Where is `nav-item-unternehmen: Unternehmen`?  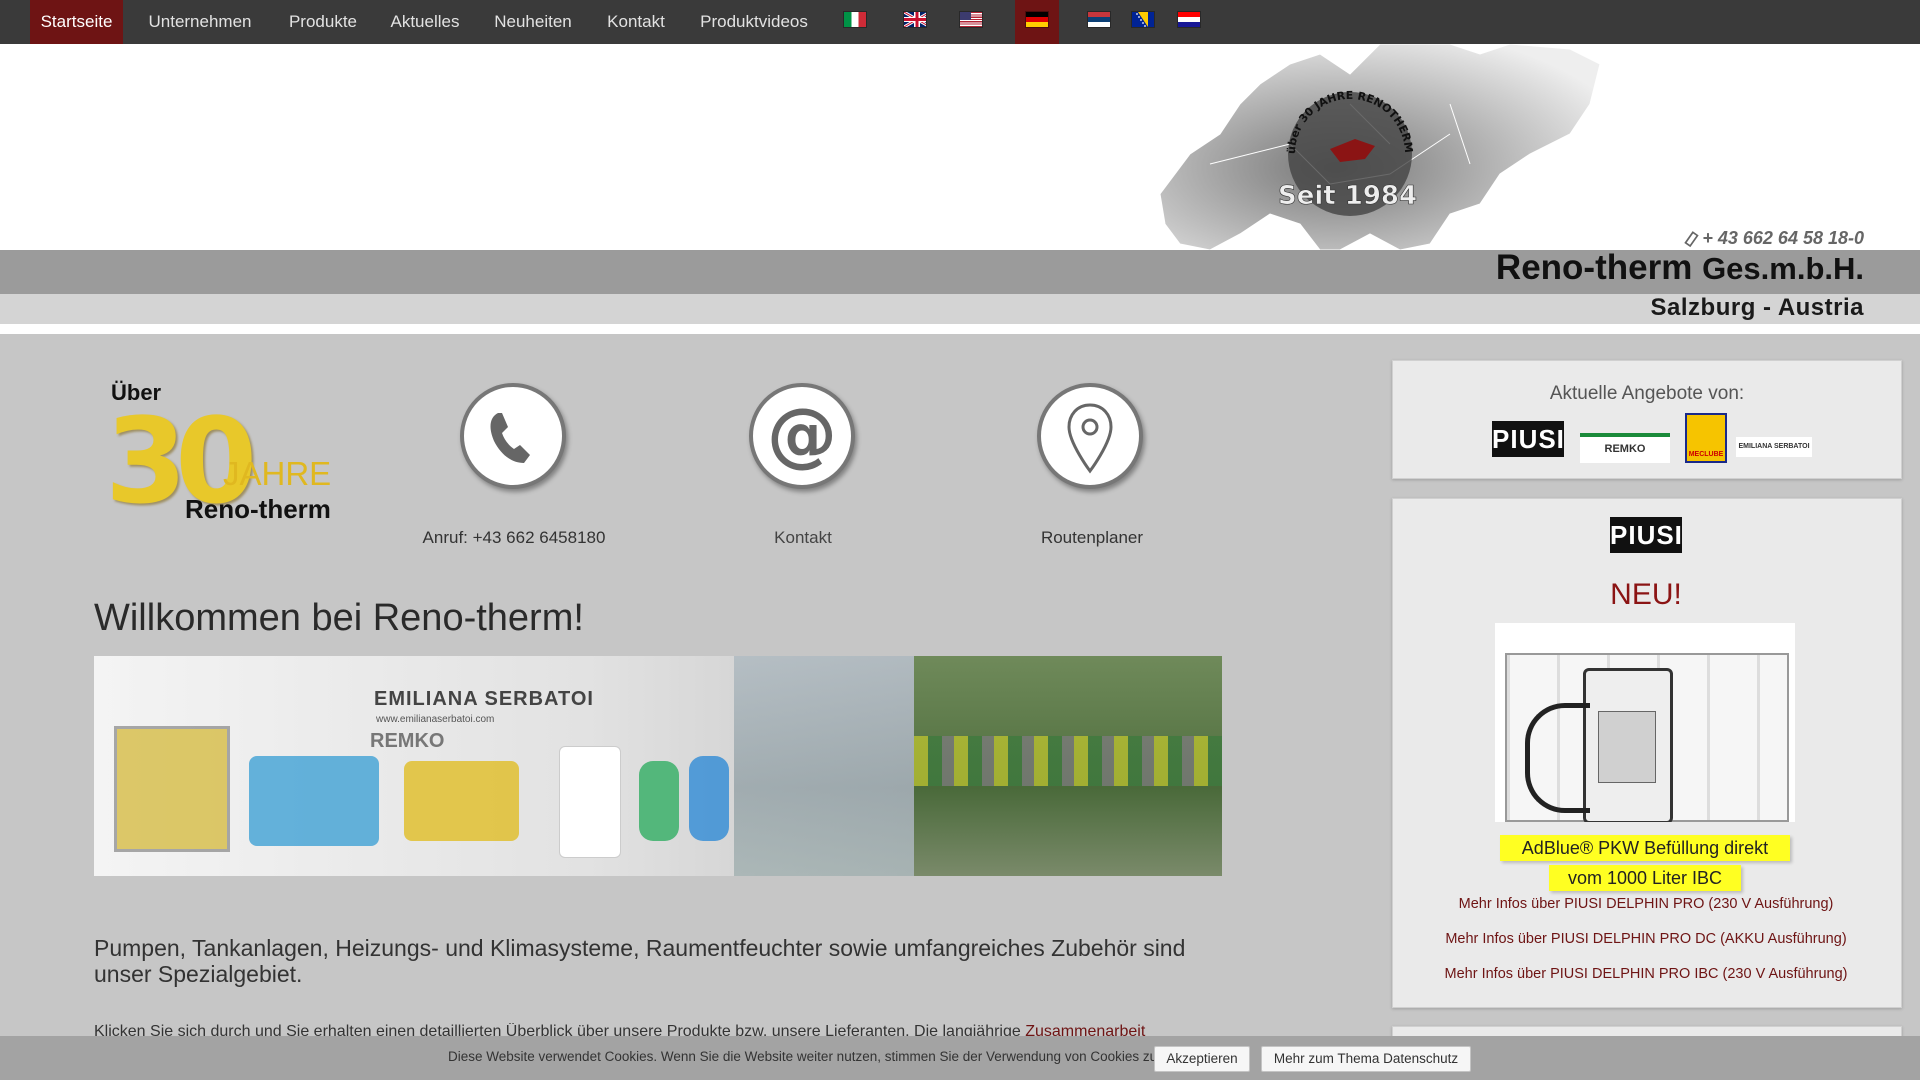 nav-item-unternehmen: Unternehmen is located at coordinates (200, 22).